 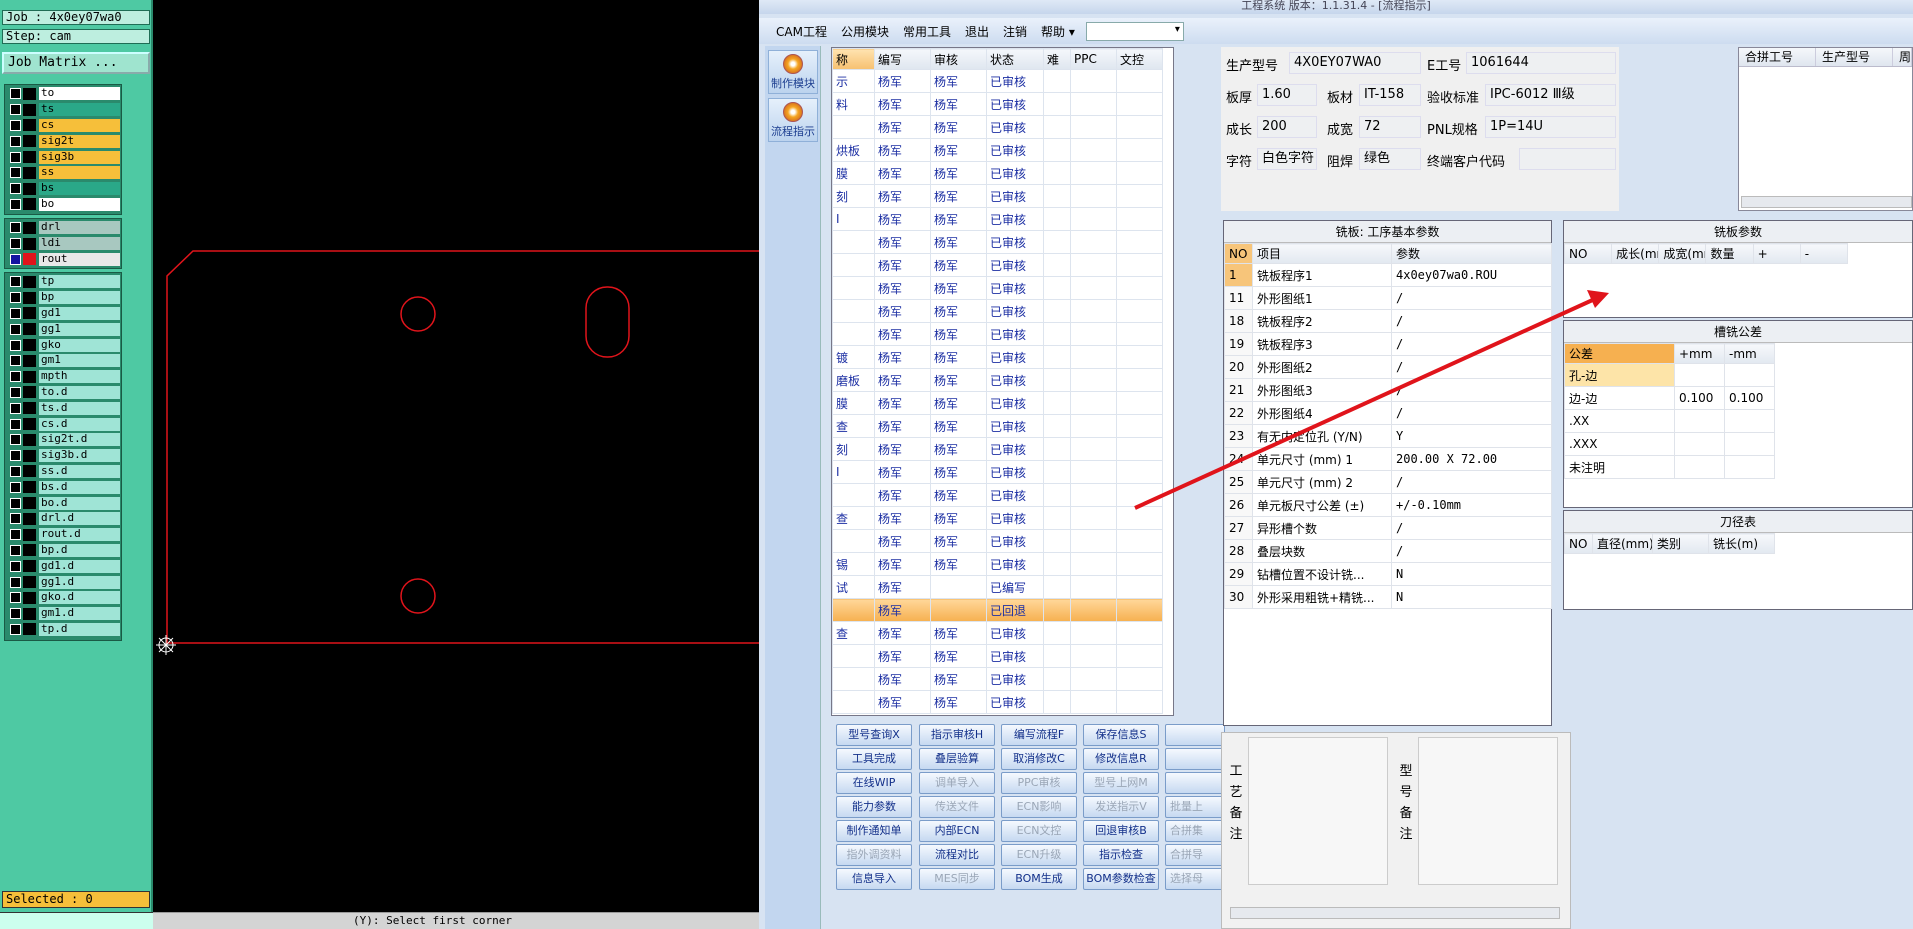 What do you see at coordinates (63, 345) in the screenshot?
I see `layer-row: gko` at bounding box center [63, 345].